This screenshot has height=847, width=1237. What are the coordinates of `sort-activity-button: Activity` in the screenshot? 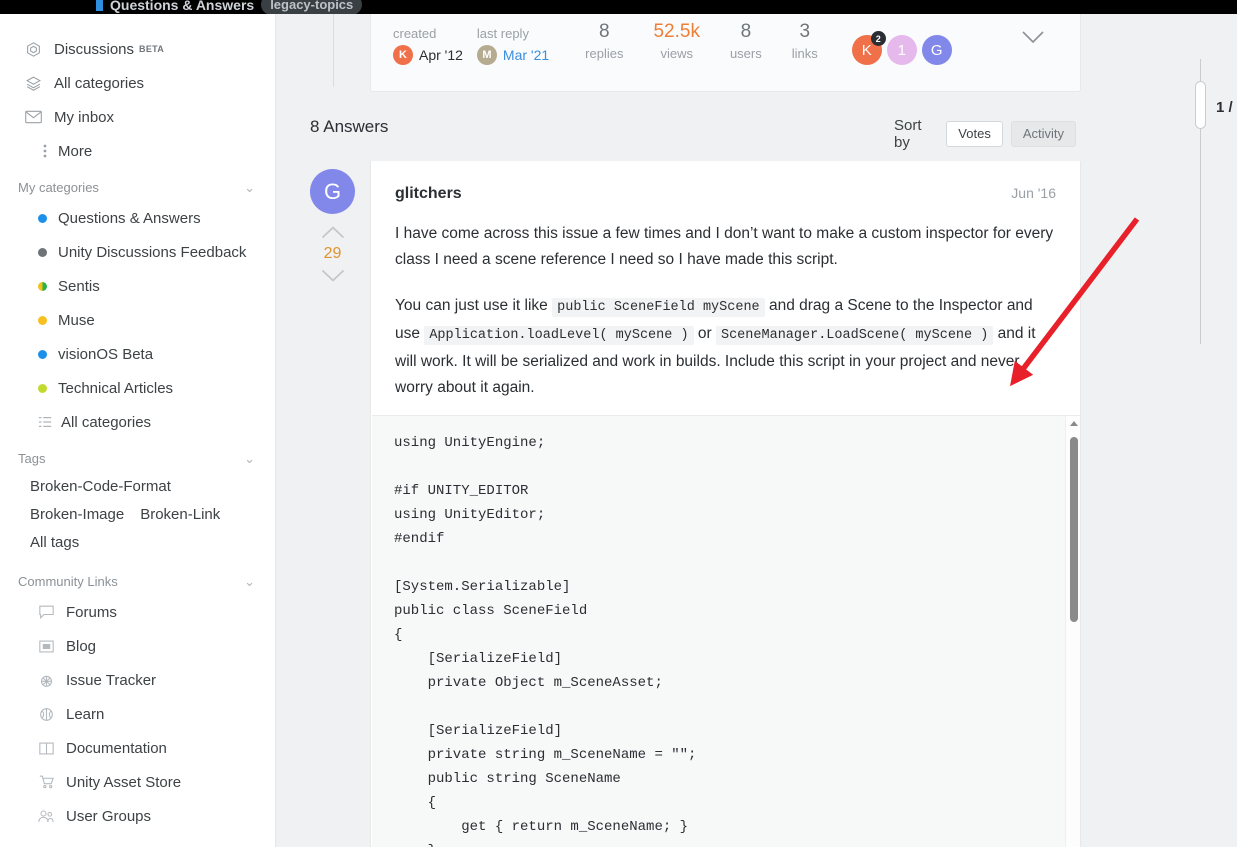 It's located at (1043, 134).